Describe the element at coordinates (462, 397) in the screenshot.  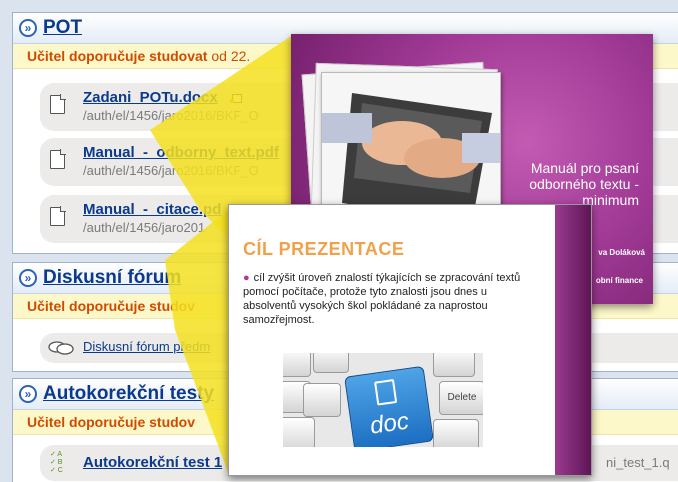
I see `delete-key-label: Delete` at that location.